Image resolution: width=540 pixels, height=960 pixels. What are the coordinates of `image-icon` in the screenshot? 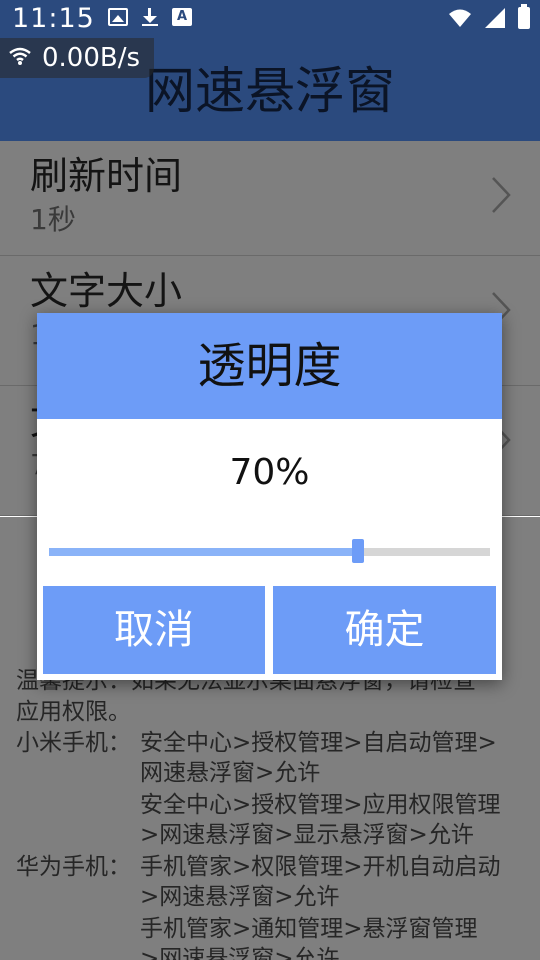 It's located at (118, 17).